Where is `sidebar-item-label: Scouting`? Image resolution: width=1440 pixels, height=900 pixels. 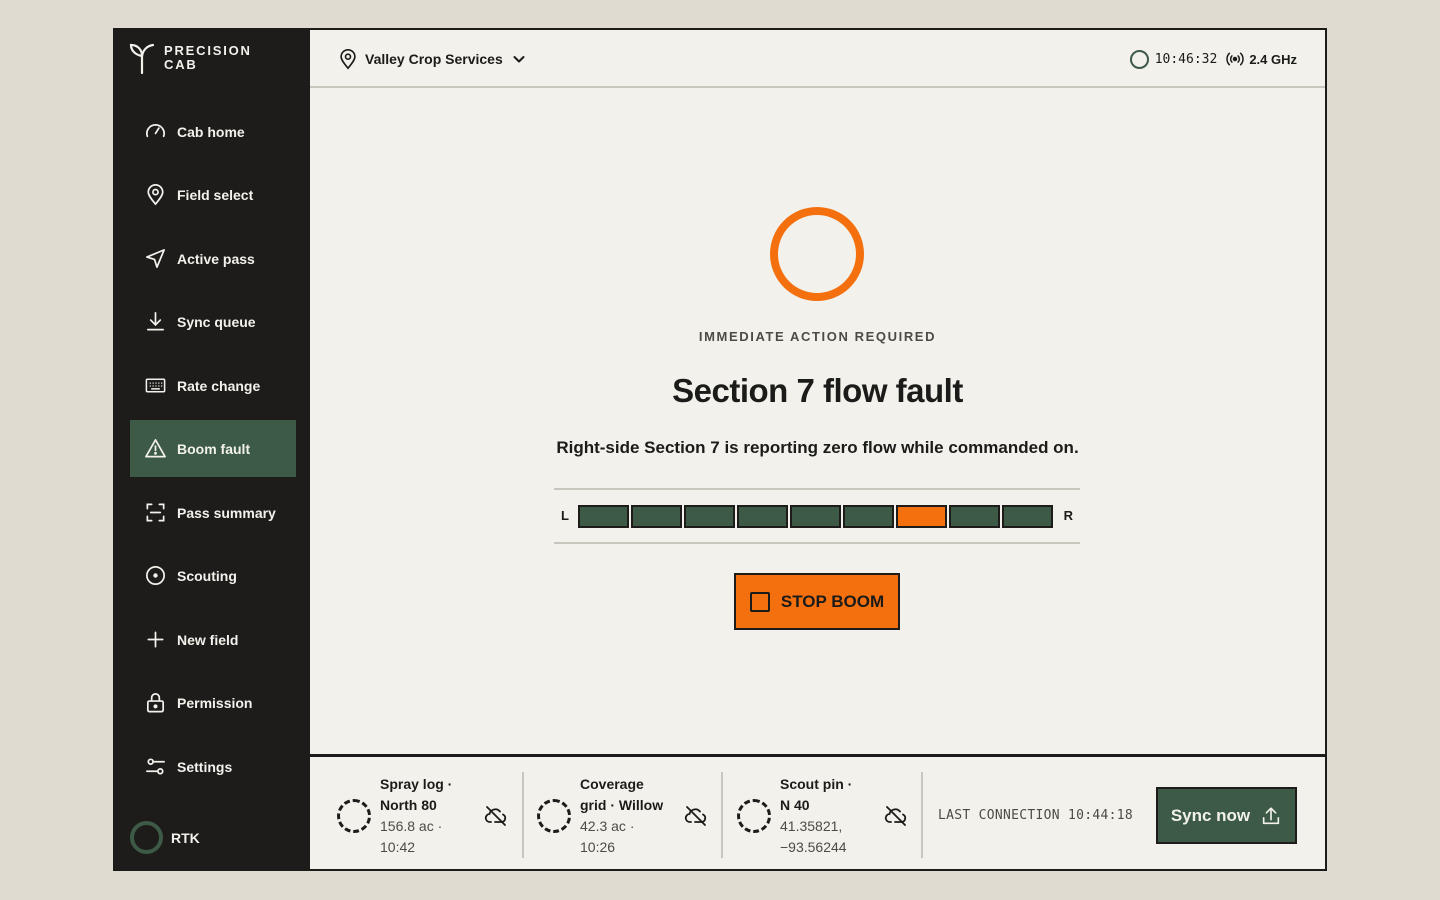
sidebar-item-label: Scouting is located at coordinates (207, 575).